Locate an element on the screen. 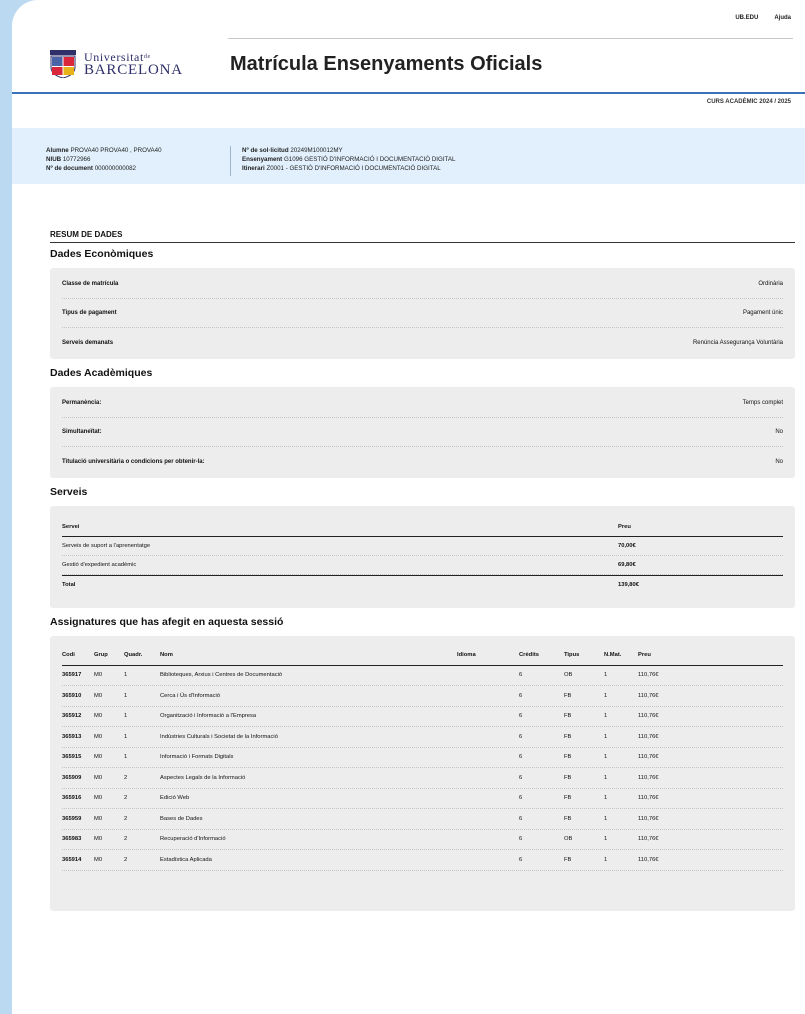 The height and width of the screenshot is (1014, 805). academic-data-title: Dades Acadèmiques is located at coordinates (101, 373).